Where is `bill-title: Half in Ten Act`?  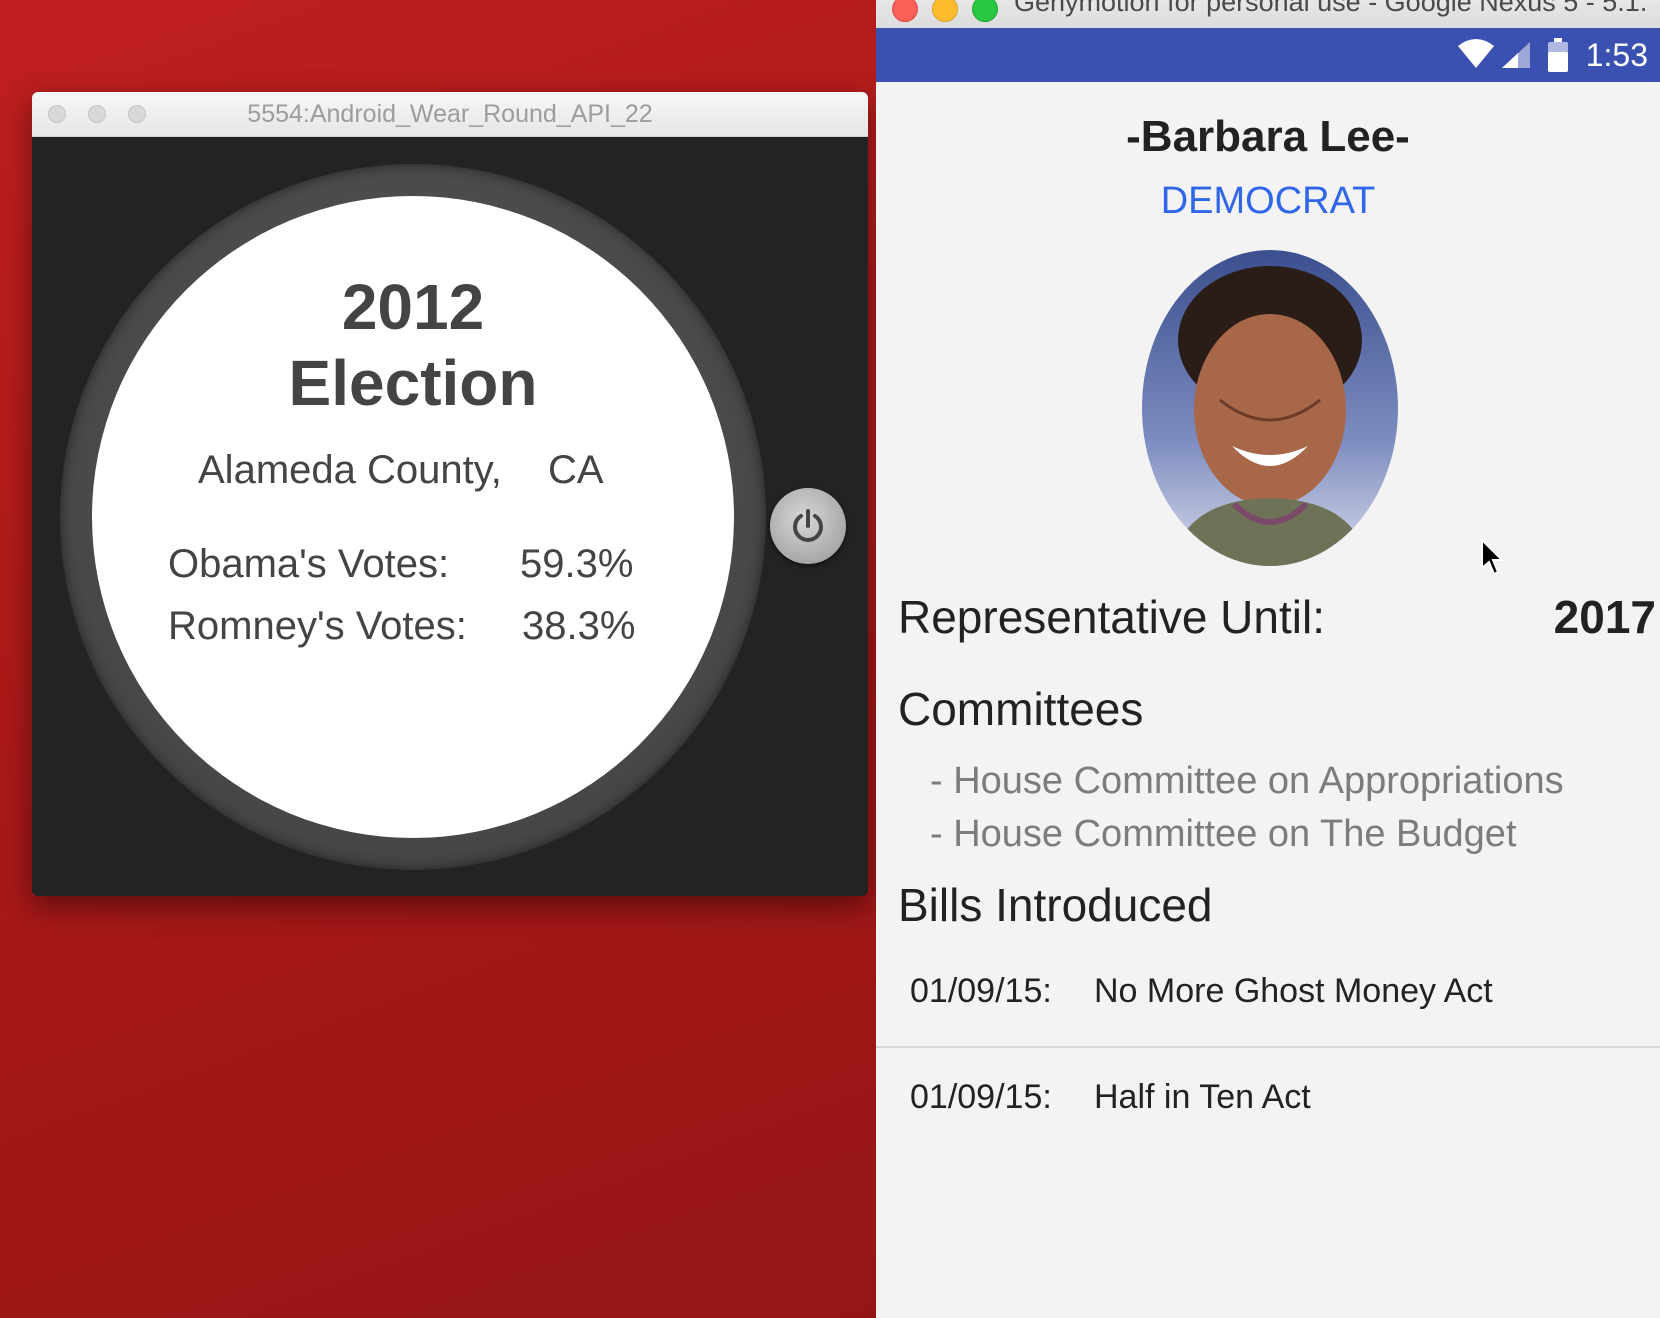
bill-title: Half in Ten Act is located at coordinates (1202, 1097).